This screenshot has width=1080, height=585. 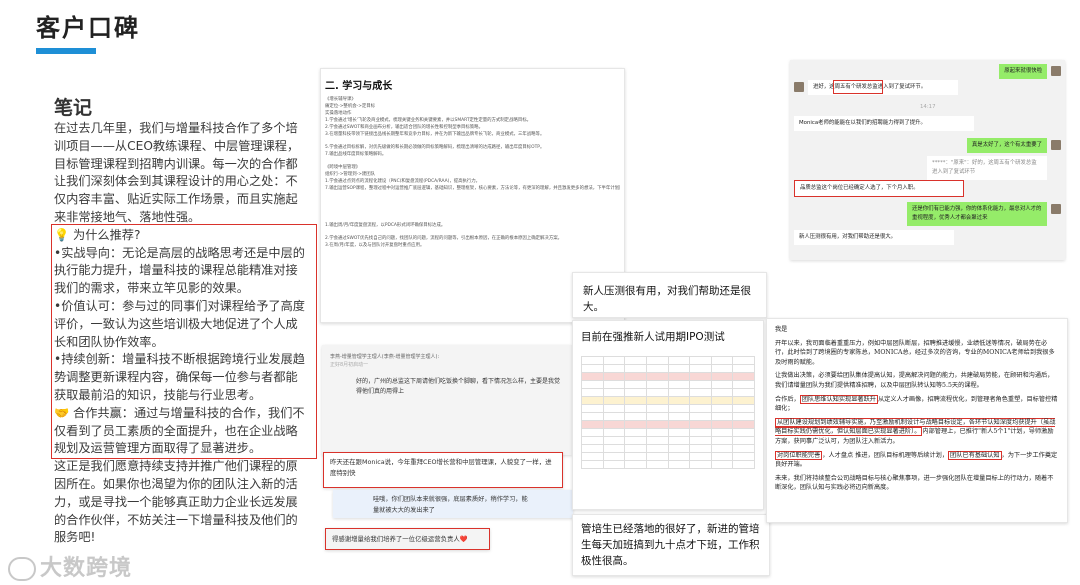 I want to click on doc-line: 2.学会通过SWOT和商业画布分析，输出适合团队的增长性和控制型季目标策略。, so click(x=404, y=127).